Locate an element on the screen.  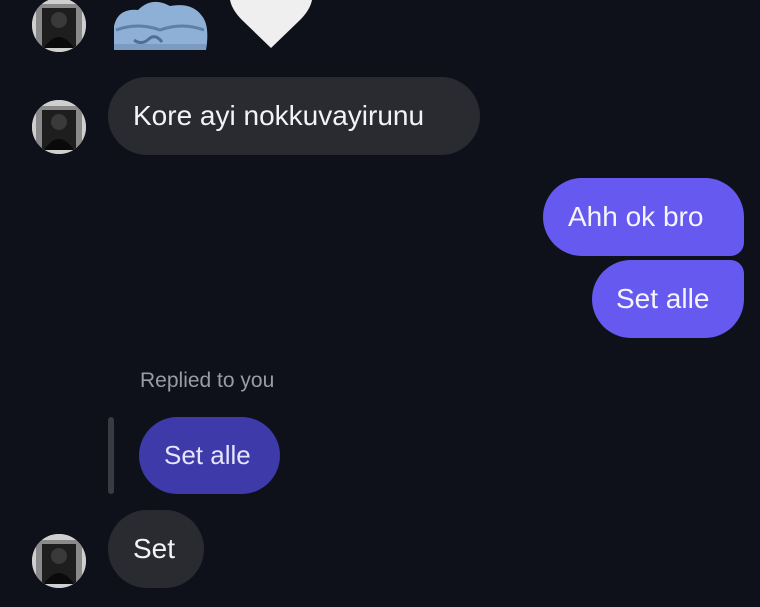
cake-sticker is located at coordinates (160, 25).